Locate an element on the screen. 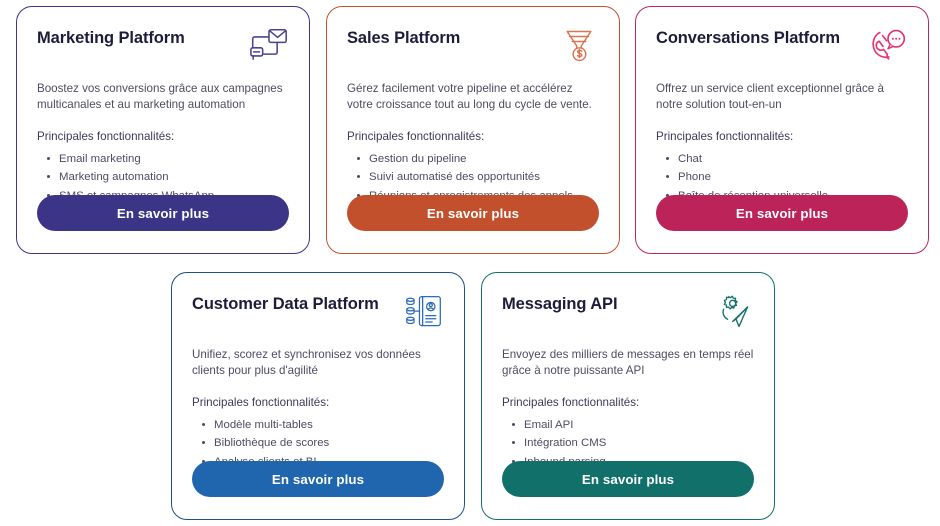 The image size is (940, 526). list-item: Email marketing is located at coordinates (168, 159).